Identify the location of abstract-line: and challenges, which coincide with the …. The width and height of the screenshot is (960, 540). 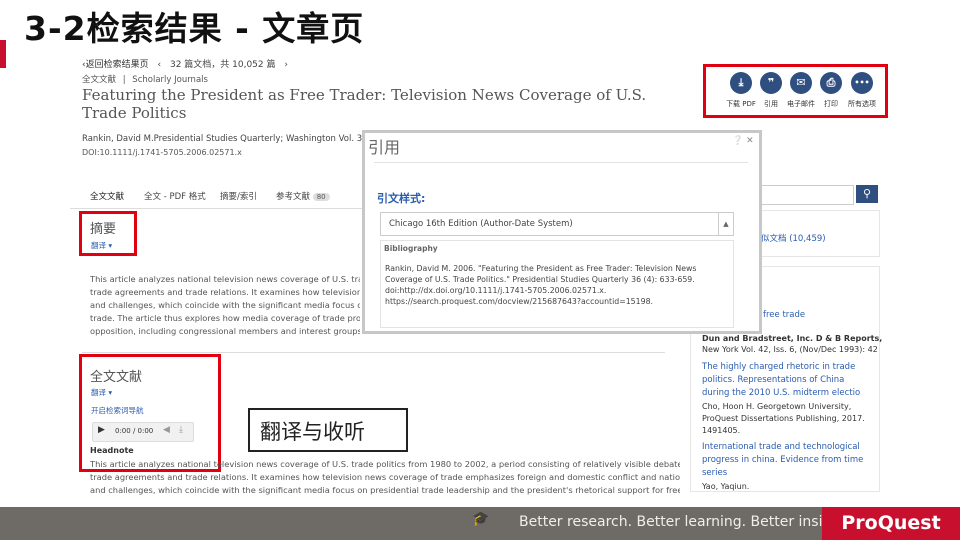
(225, 305).